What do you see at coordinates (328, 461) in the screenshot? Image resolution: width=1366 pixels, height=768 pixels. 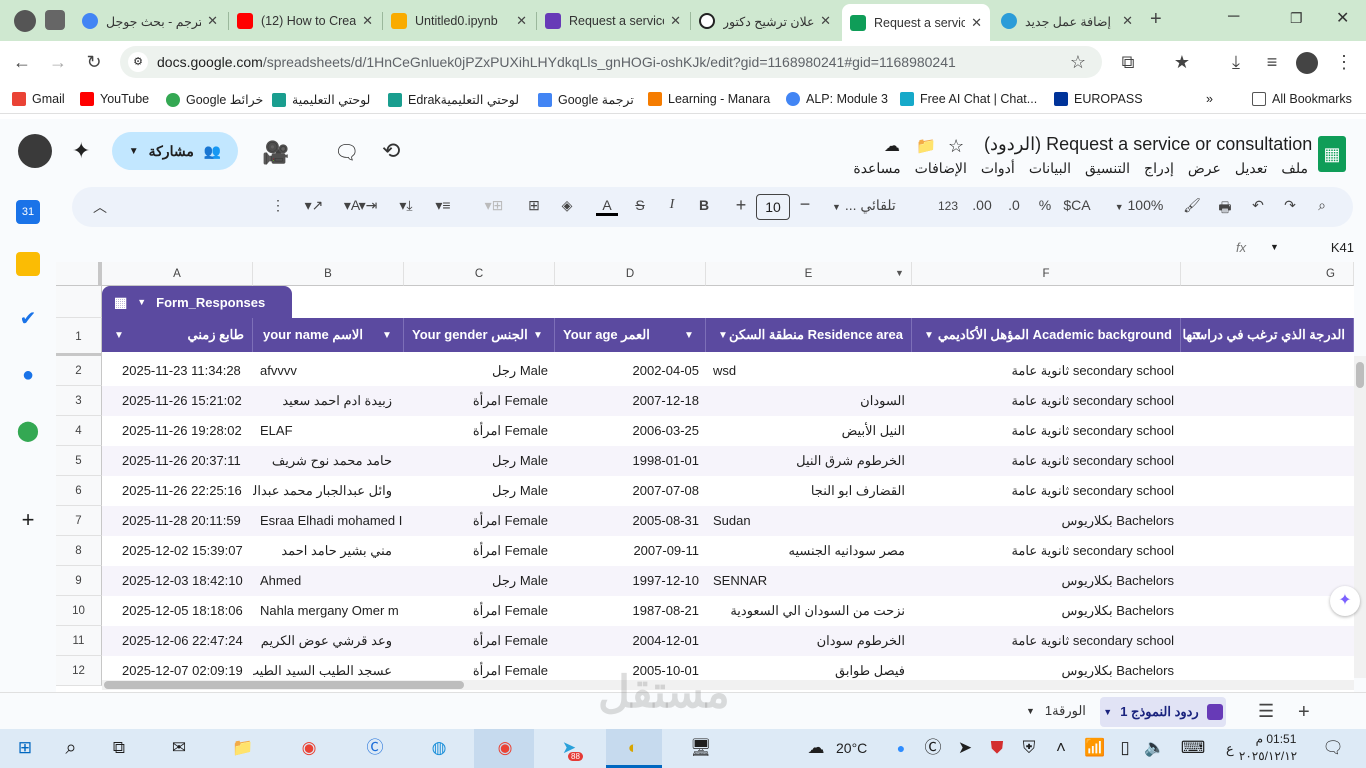 I see `table-cell: حامد محمد نوح شريف` at bounding box center [328, 461].